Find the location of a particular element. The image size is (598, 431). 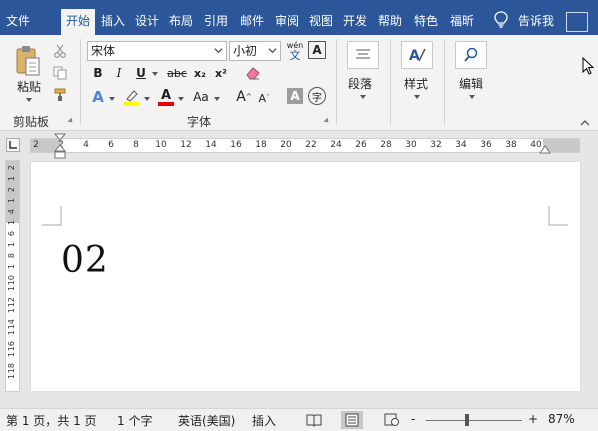

mouse-cursor-icon is located at coordinates (588, 66).